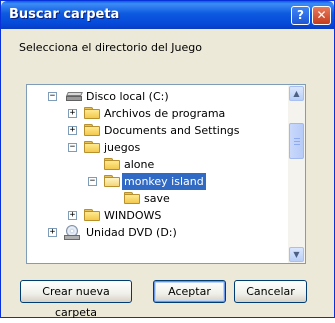  Describe the element at coordinates (296, 174) in the screenshot. I see `vertical-scrollbar: ▲ ▼` at that location.